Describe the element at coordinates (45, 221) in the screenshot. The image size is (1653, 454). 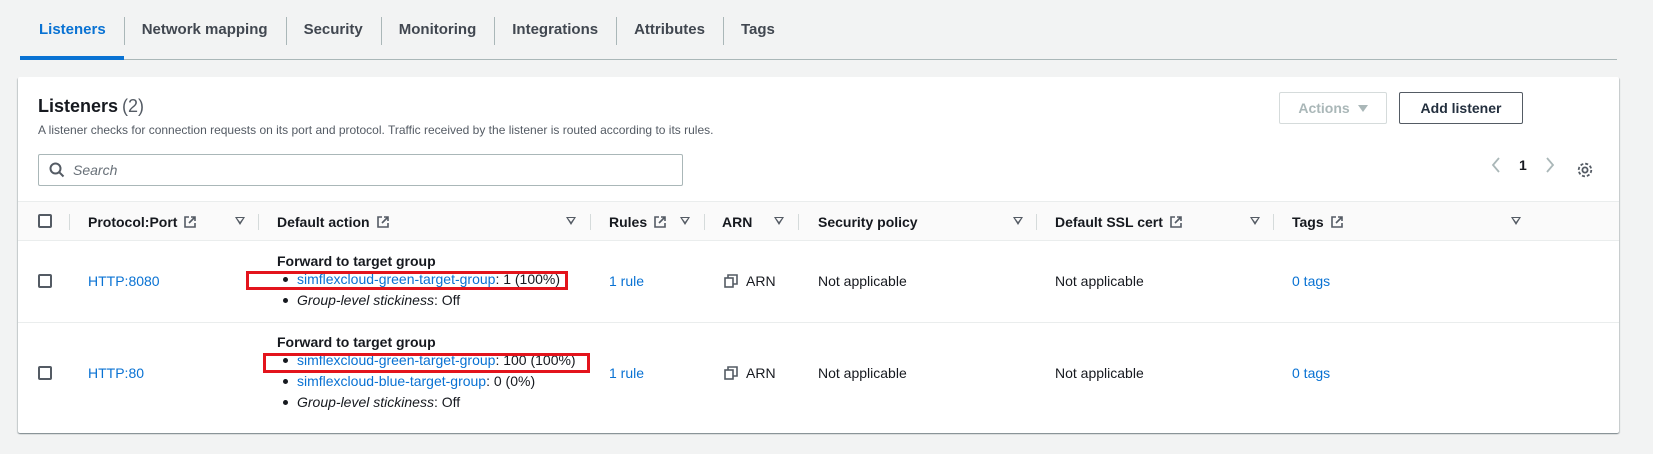
I see `select-all-checkbox` at that location.